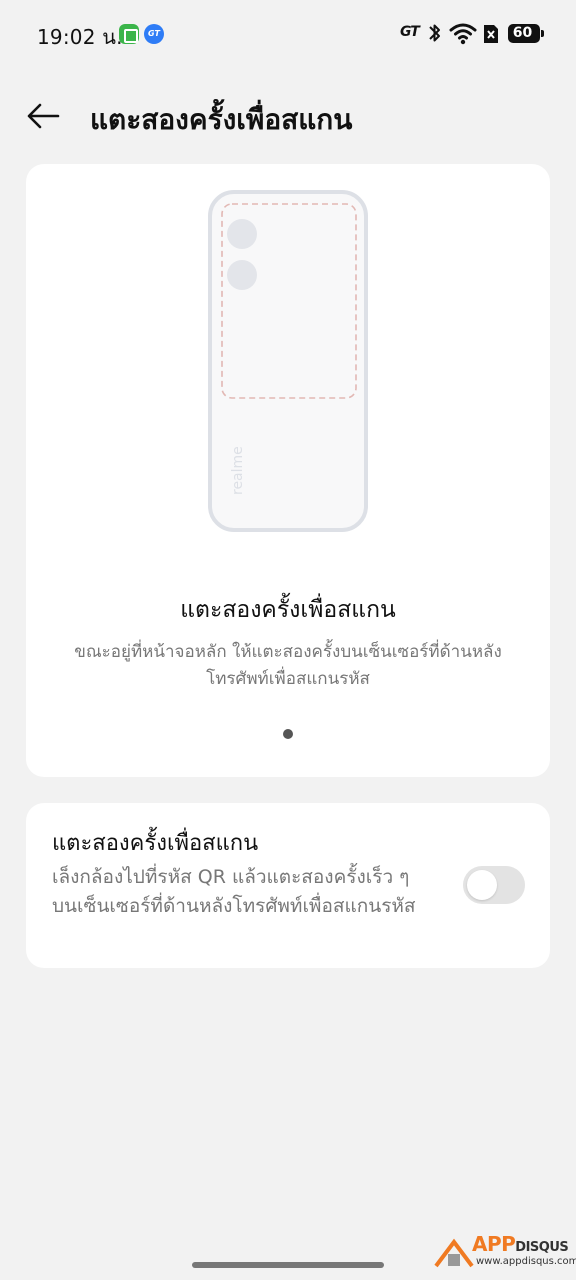 The image size is (576, 1280). I want to click on gt-mode-icon: GT, so click(154, 34).